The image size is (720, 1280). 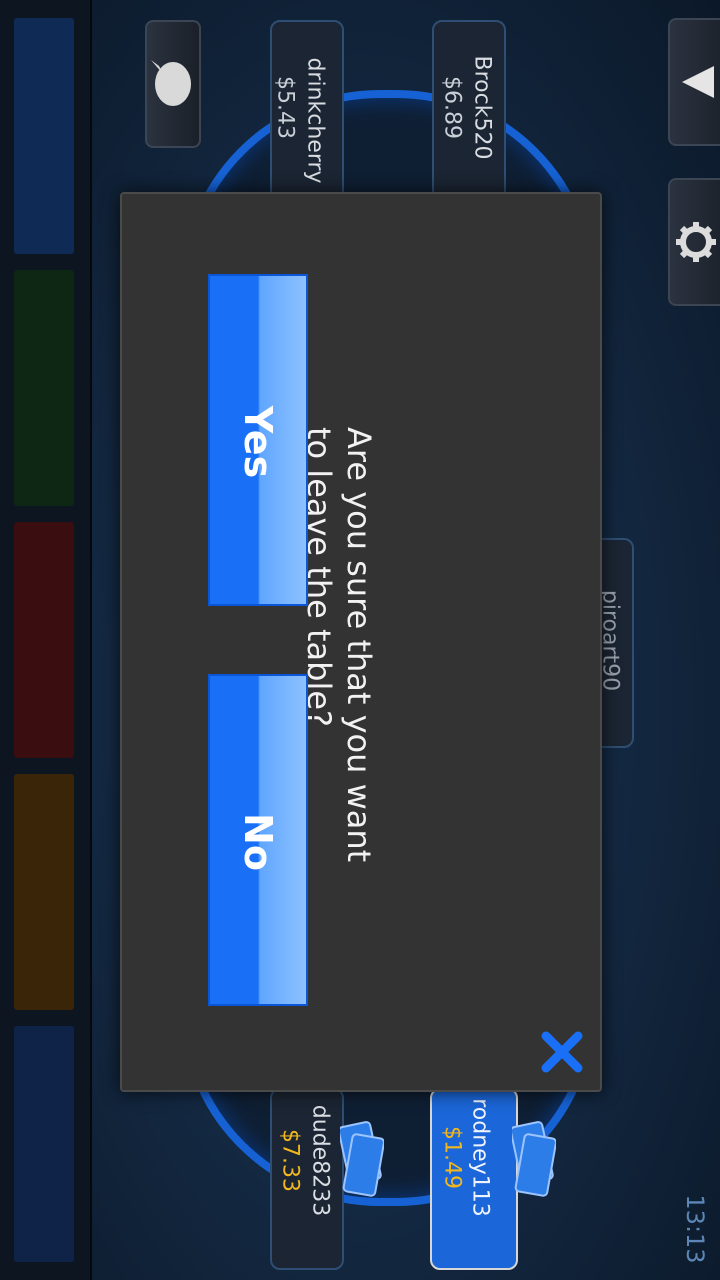 I want to click on seat-name: Brock520, so click(x=482, y=107).